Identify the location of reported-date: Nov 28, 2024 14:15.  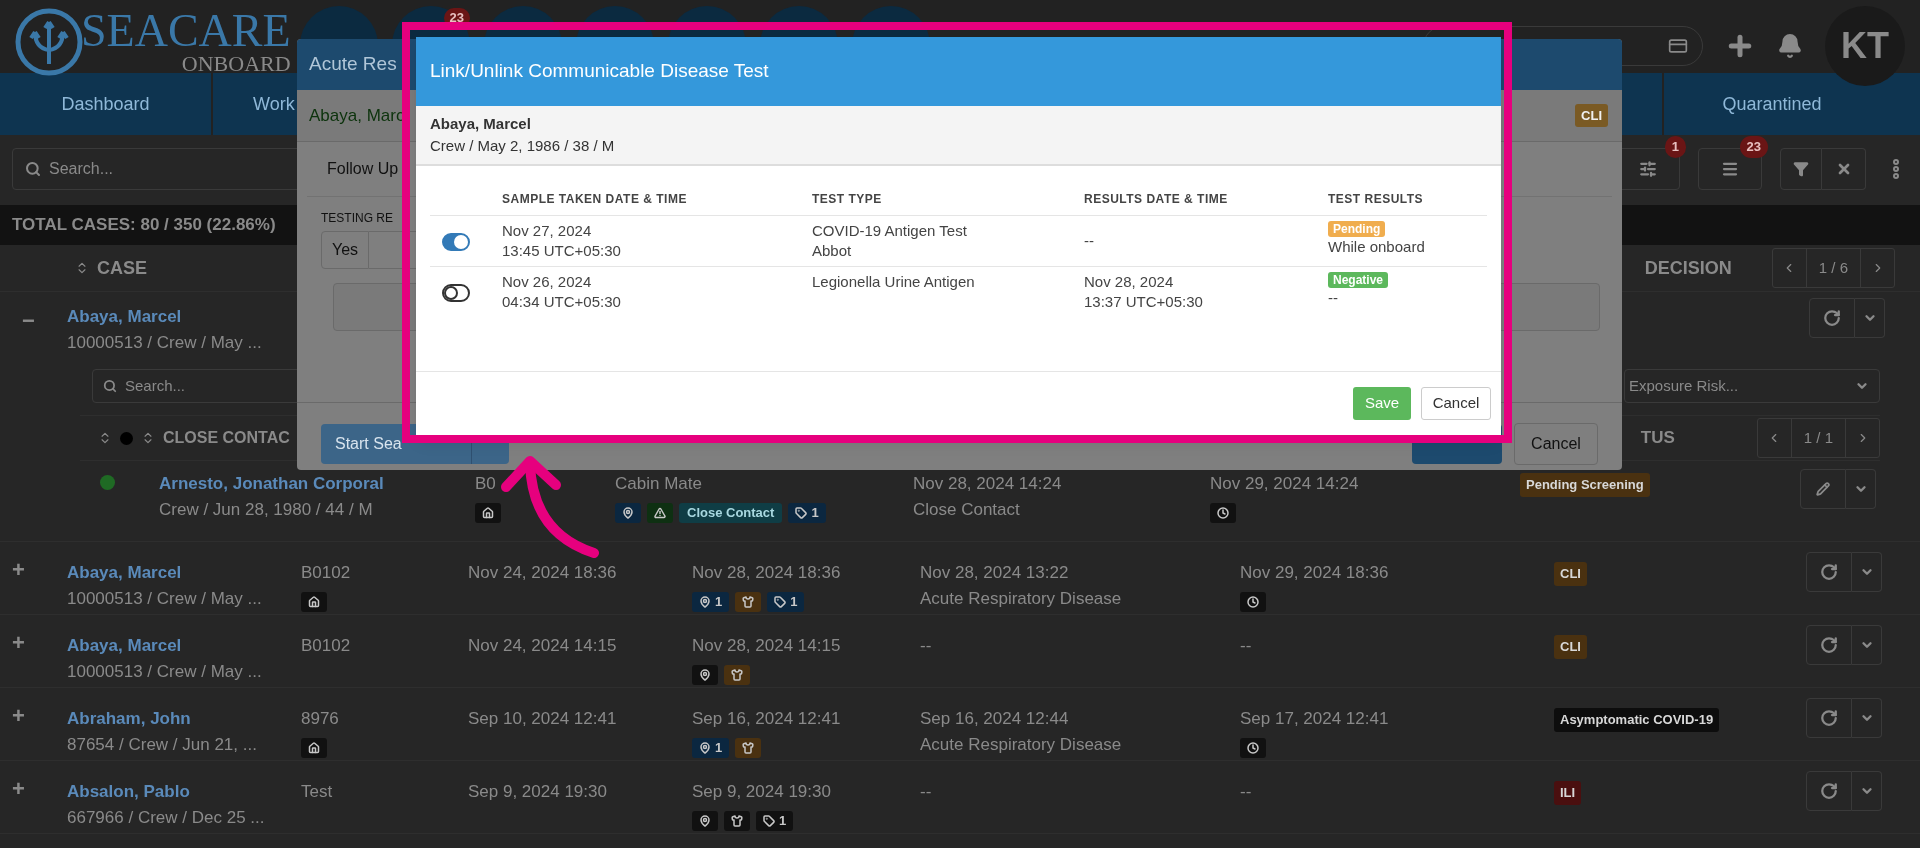
(766, 646).